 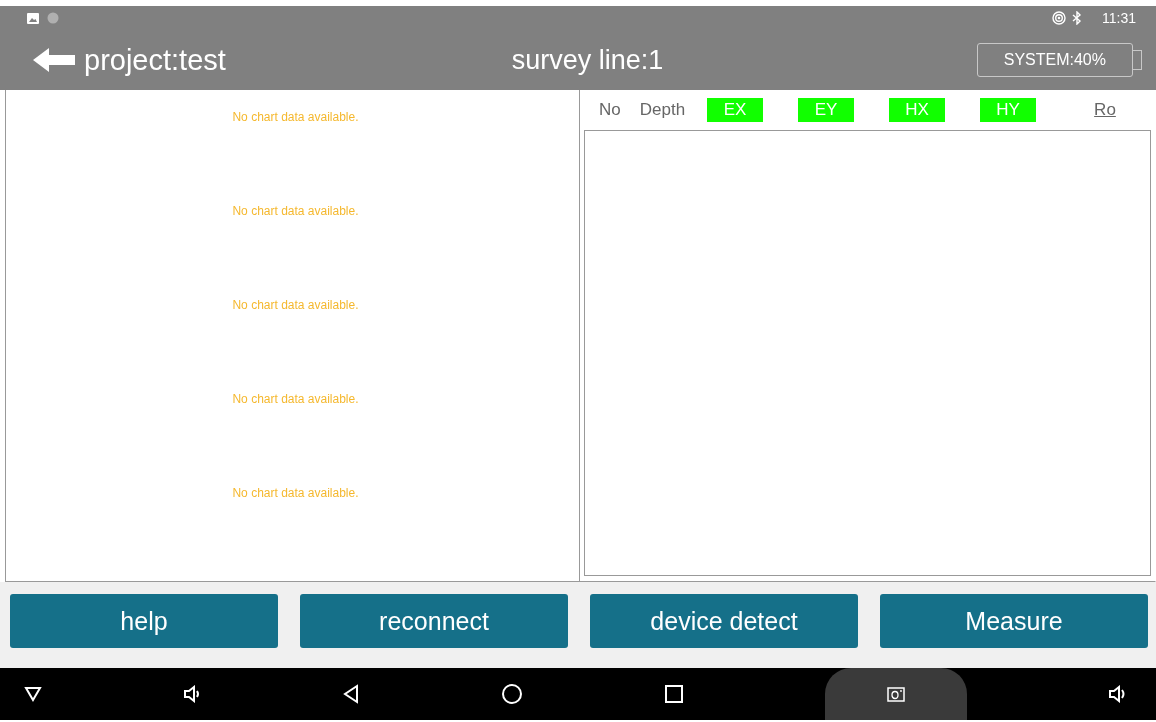 What do you see at coordinates (33, 694) in the screenshot?
I see `hide-bar-icon` at bounding box center [33, 694].